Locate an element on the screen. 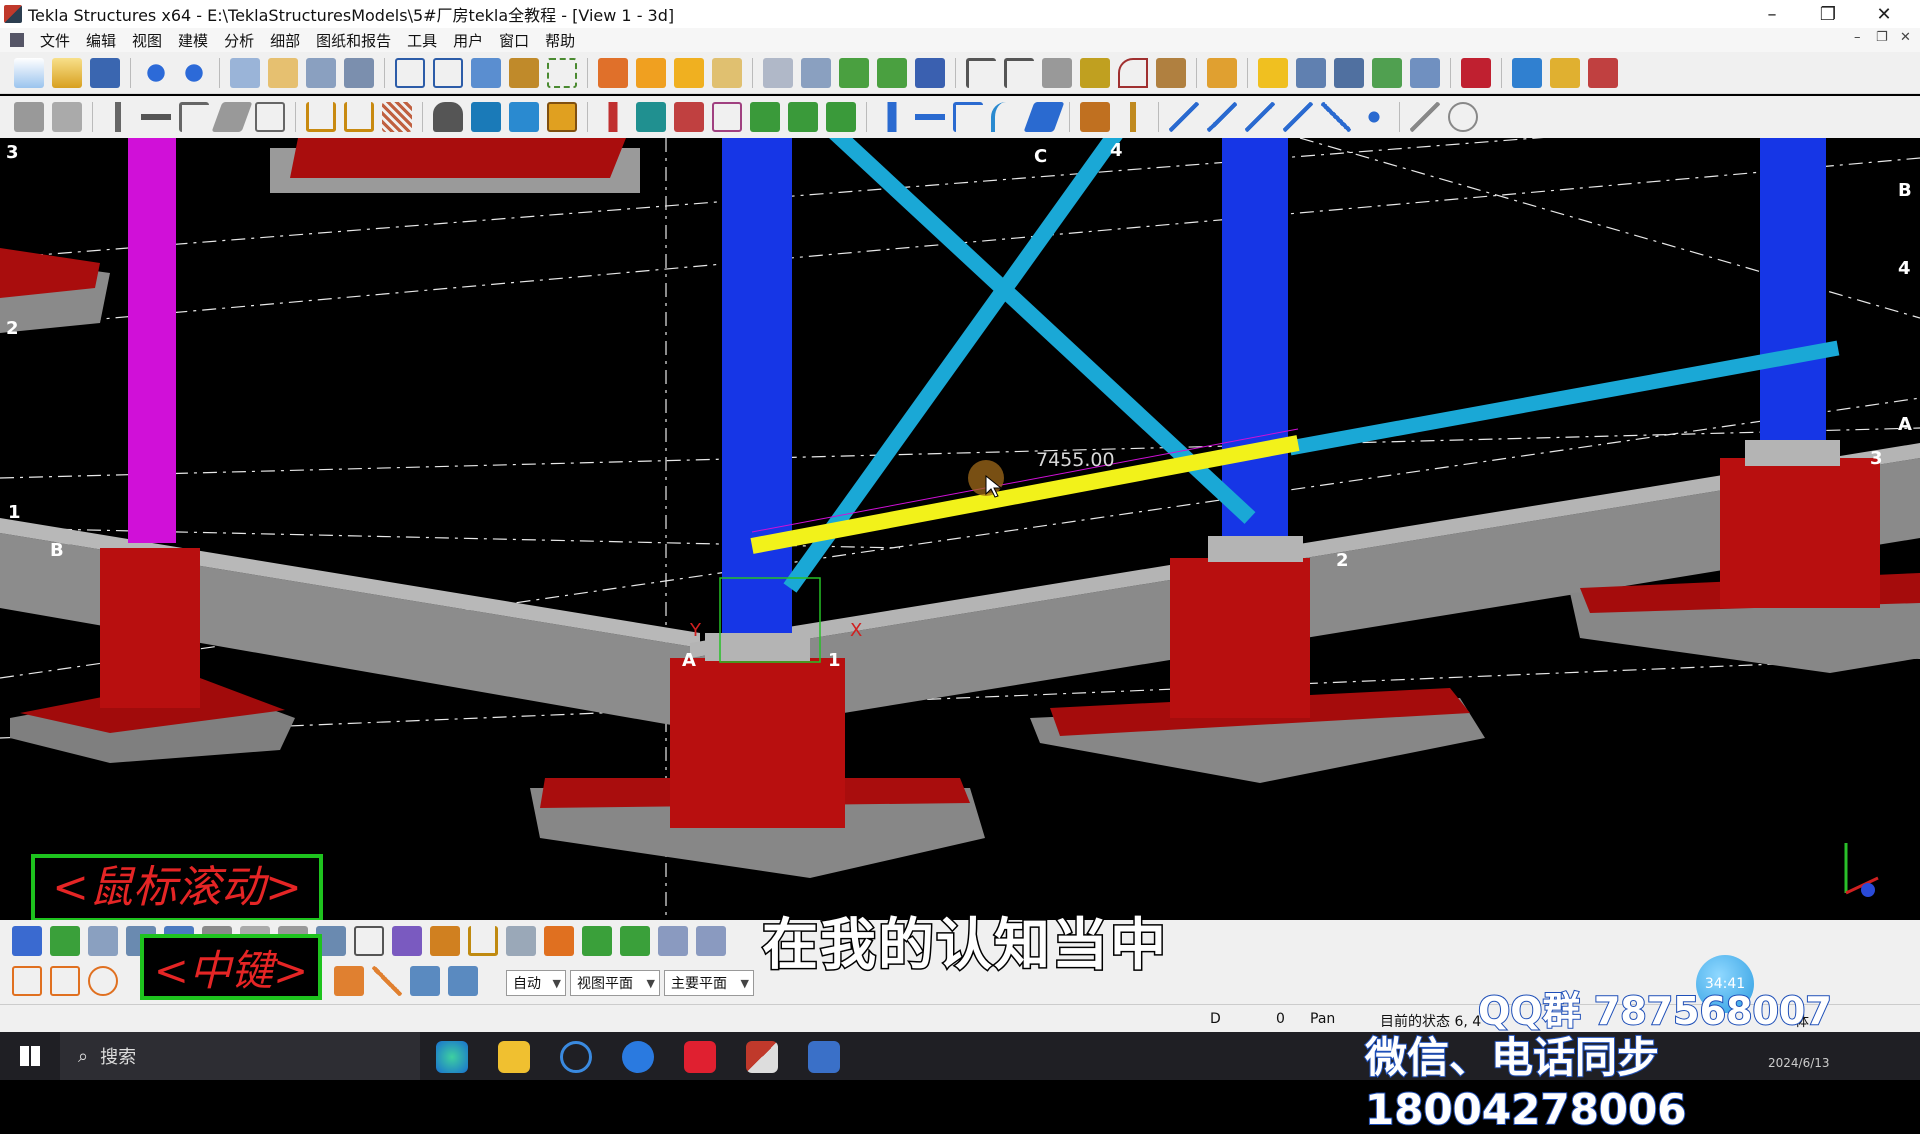 This screenshot has width=1920, height=1134. snap-perpendicular-icon is located at coordinates (1298, 117).